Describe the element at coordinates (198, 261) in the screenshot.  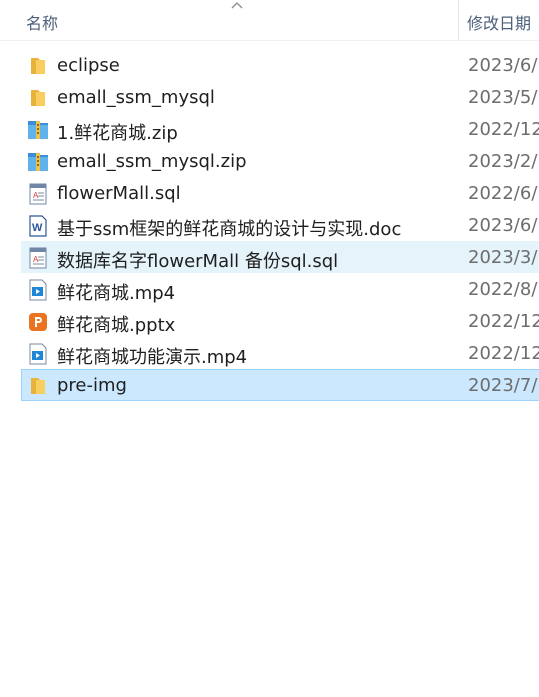
I see `file-name: 数据库名字flowerMall 备份sql.sql` at that location.